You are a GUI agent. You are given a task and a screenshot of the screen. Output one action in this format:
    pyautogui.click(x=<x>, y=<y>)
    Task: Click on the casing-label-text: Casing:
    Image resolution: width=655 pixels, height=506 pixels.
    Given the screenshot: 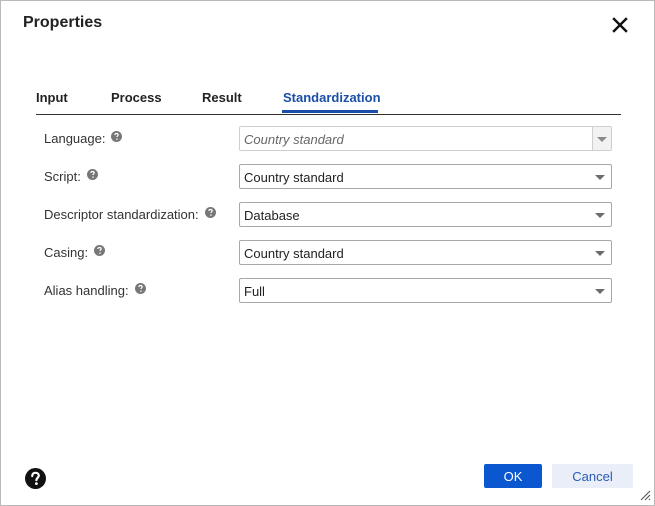 What is the action you would take?
    pyautogui.click(x=66, y=252)
    